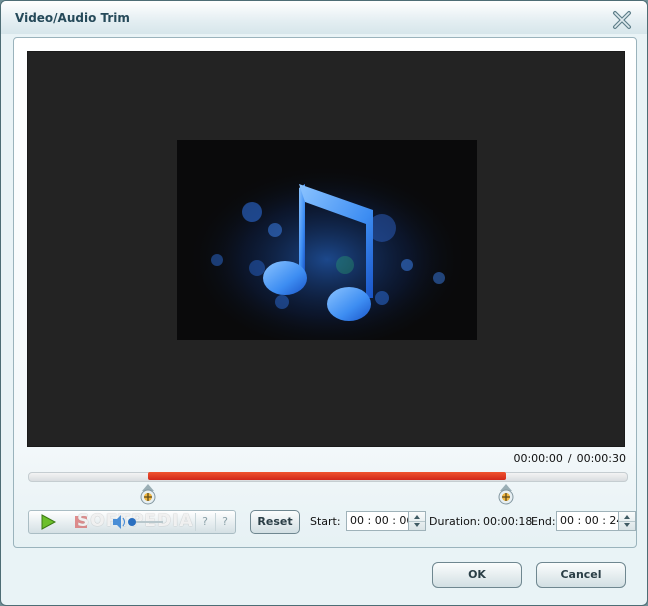 This screenshot has height=606, width=648. I want to click on close-icon, so click(622, 20).